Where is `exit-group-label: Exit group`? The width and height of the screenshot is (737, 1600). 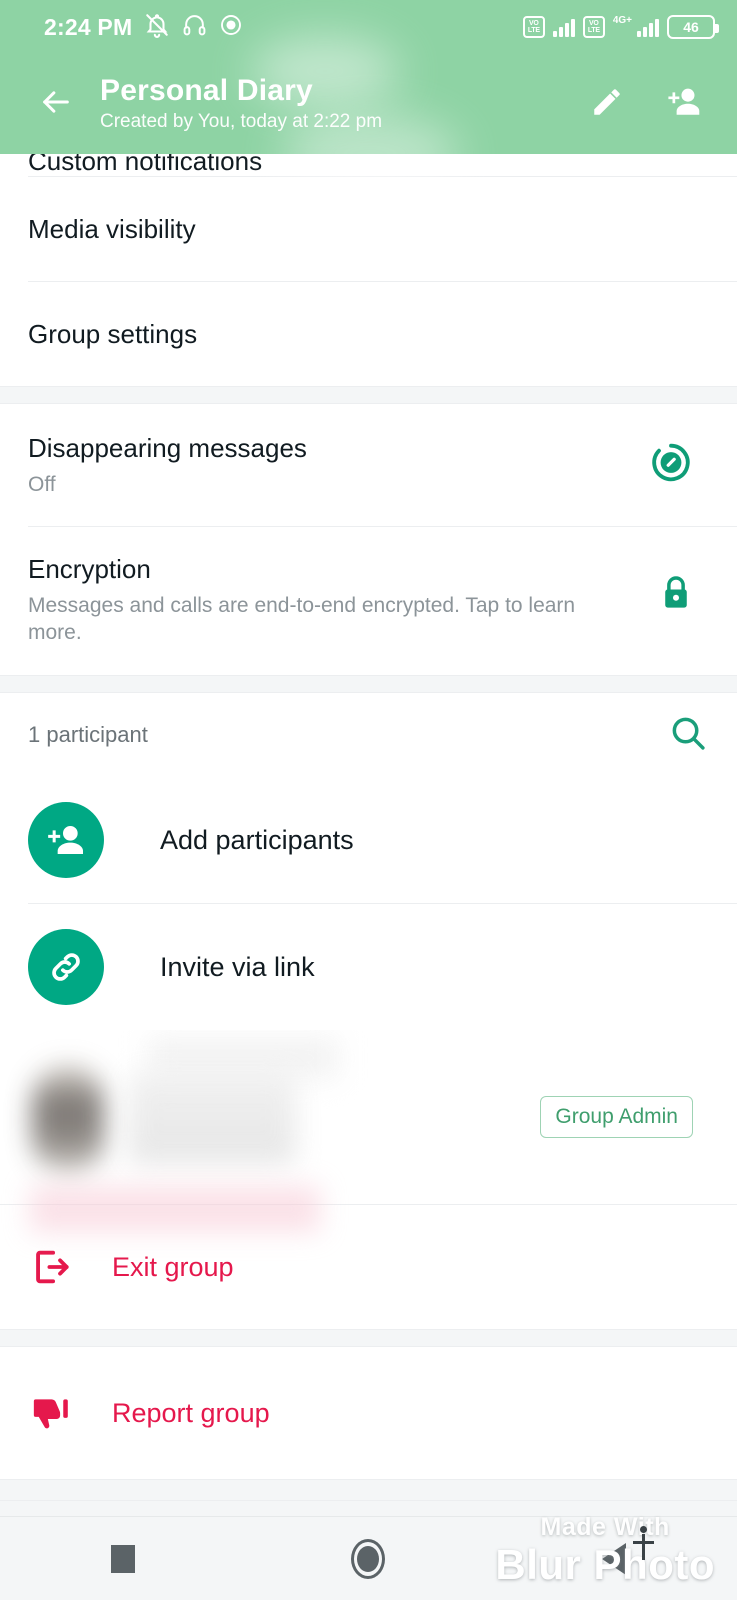 exit-group-label: Exit group is located at coordinates (173, 1266).